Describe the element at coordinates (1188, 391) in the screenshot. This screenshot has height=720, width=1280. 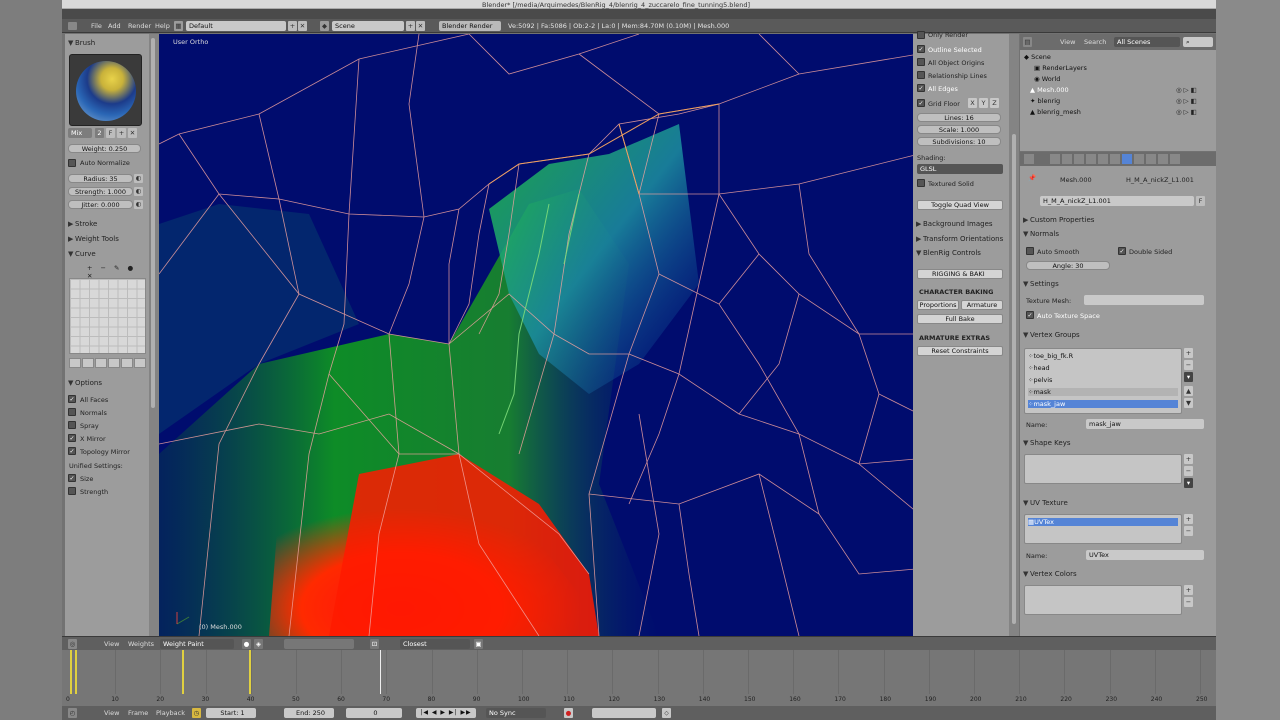
I see `move-up-icon: ▲` at that location.